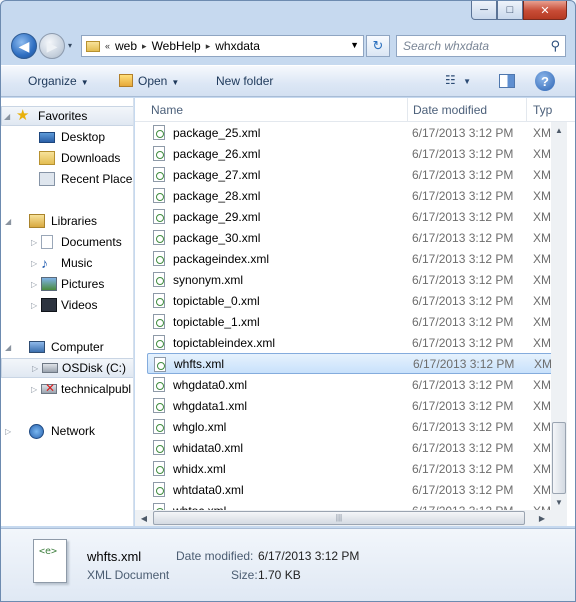 The image size is (576, 602). Describe the element at coordinates (107, 46) in the screenshot. I see `breadcrumb-overflow: «` at that location.